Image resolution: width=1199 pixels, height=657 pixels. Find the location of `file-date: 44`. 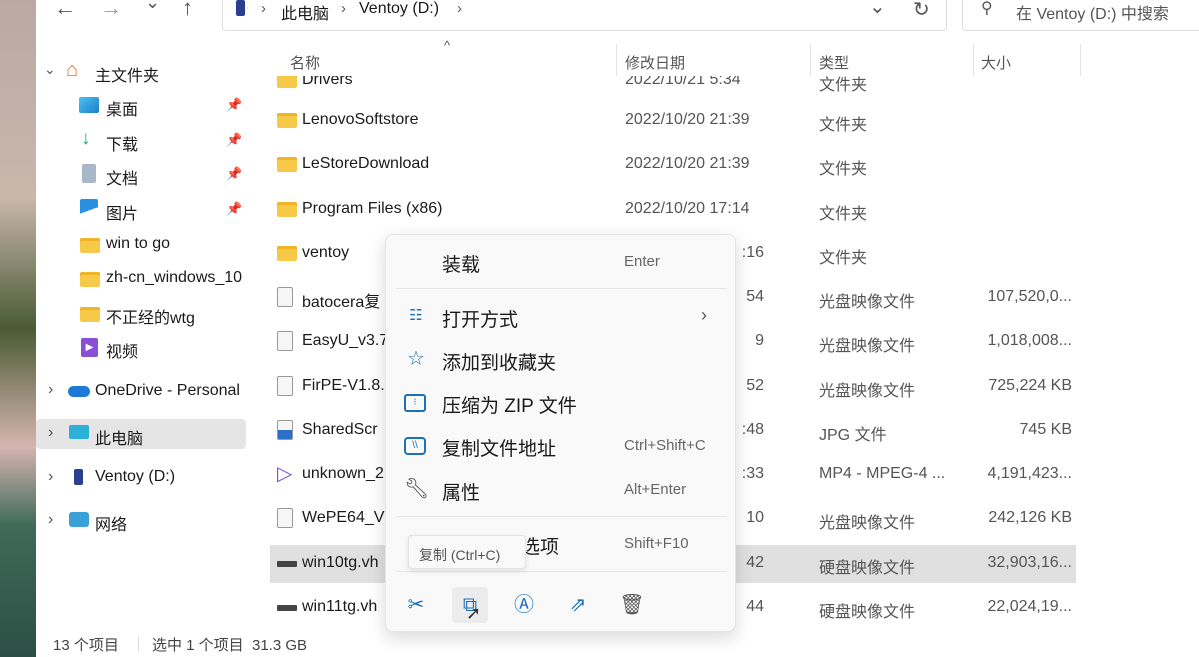

file-date: 44 is located at coordinates (755, 606).